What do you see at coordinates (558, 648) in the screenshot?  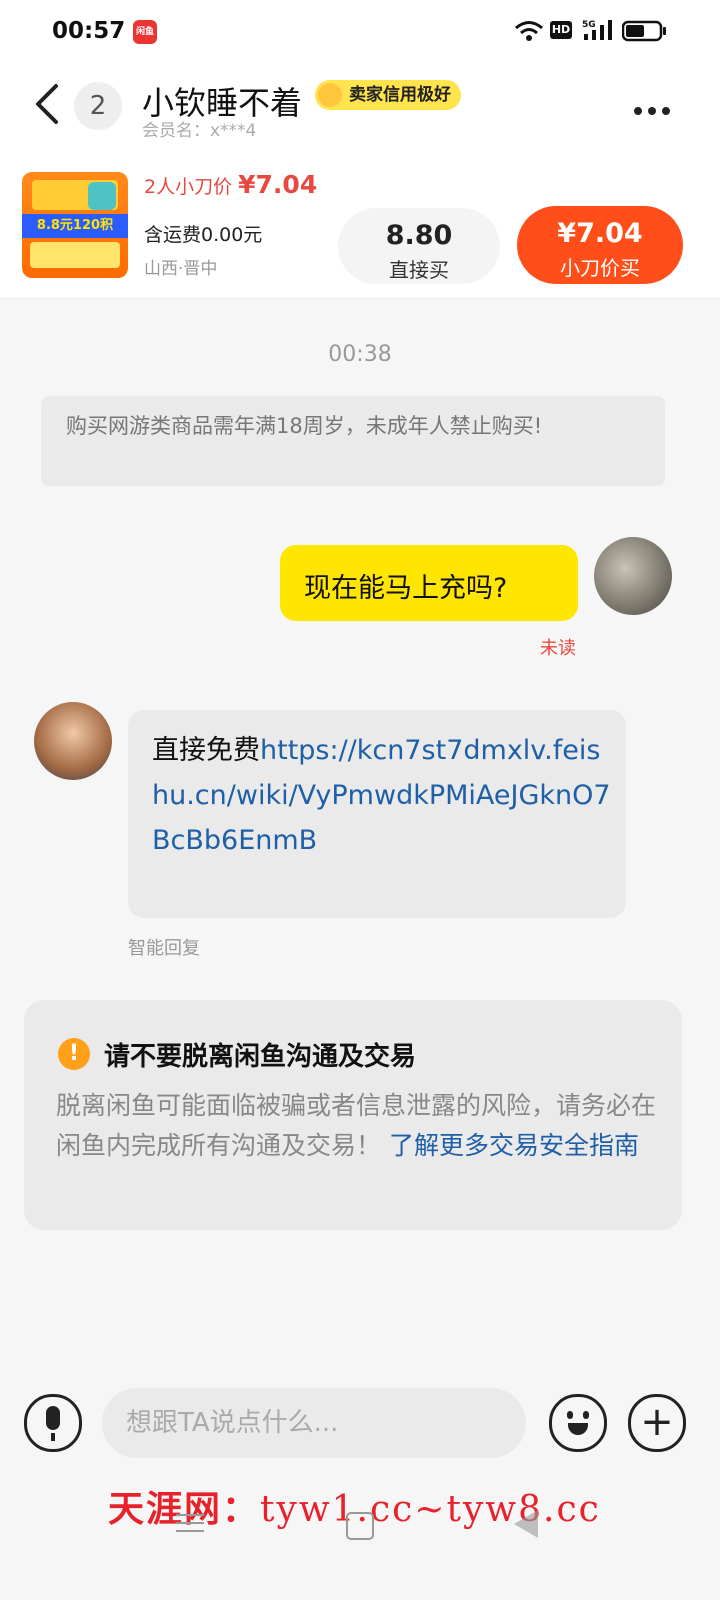 I see `message-read-status: 未读` at bounding box center [558, 648].